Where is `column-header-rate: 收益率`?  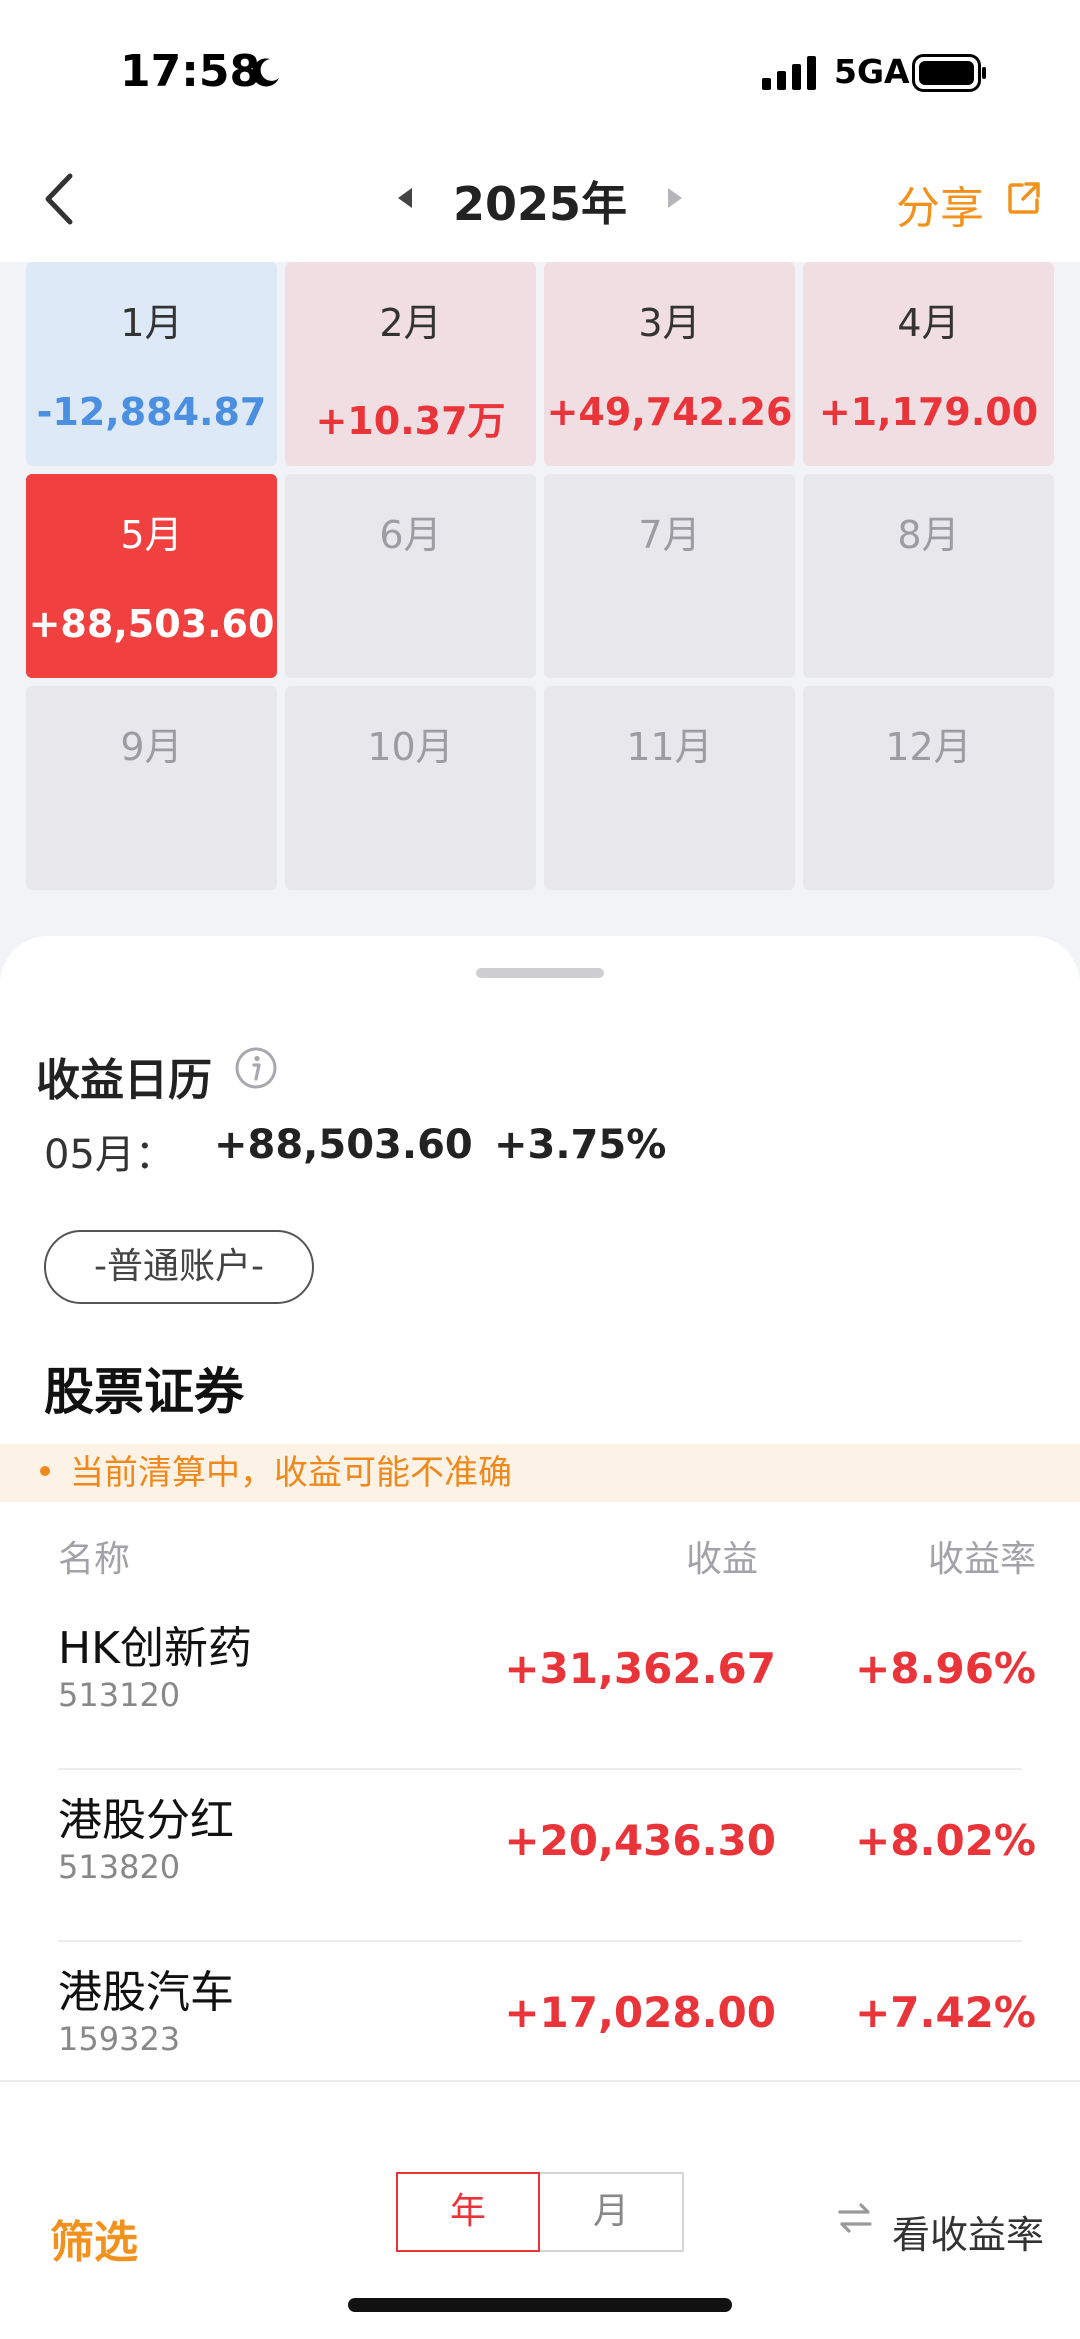 column-header-rate: 收益率 is located at coordinates (982, 1556).